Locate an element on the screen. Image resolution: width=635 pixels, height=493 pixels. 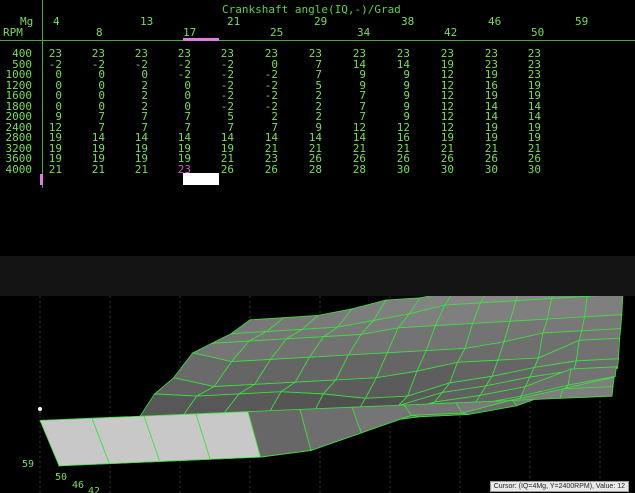
panel-separator is located at coordinates (317, 276).